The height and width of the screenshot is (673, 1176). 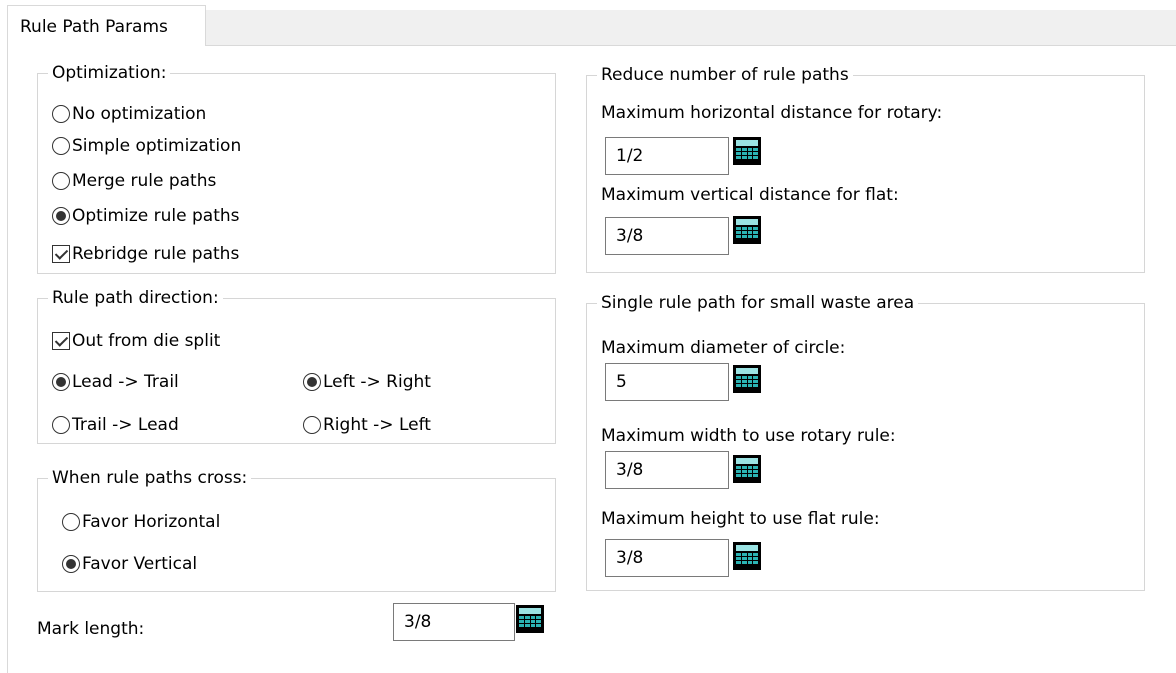 I want to click on radio-simple-optimization: Simple optimization, so click(x=146, y=146).